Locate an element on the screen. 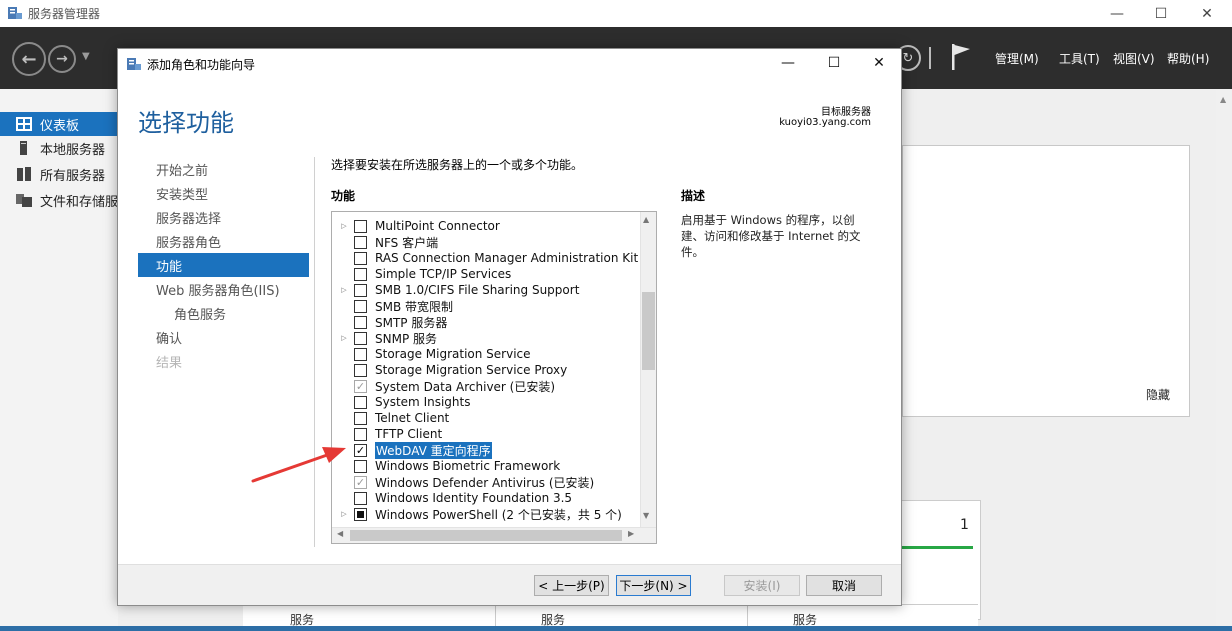 The width and height of the screenshot is (1232, 631). scroll-left-icon: ◀ is located at coordinates (340, 533).